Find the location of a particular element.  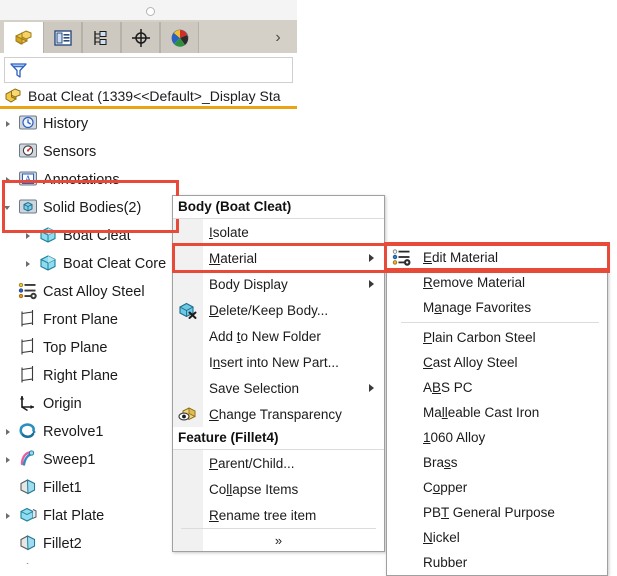

document-title-row: Boat Cleat (1339<<Default>_Display Sta is located at coordinates (148, 96).